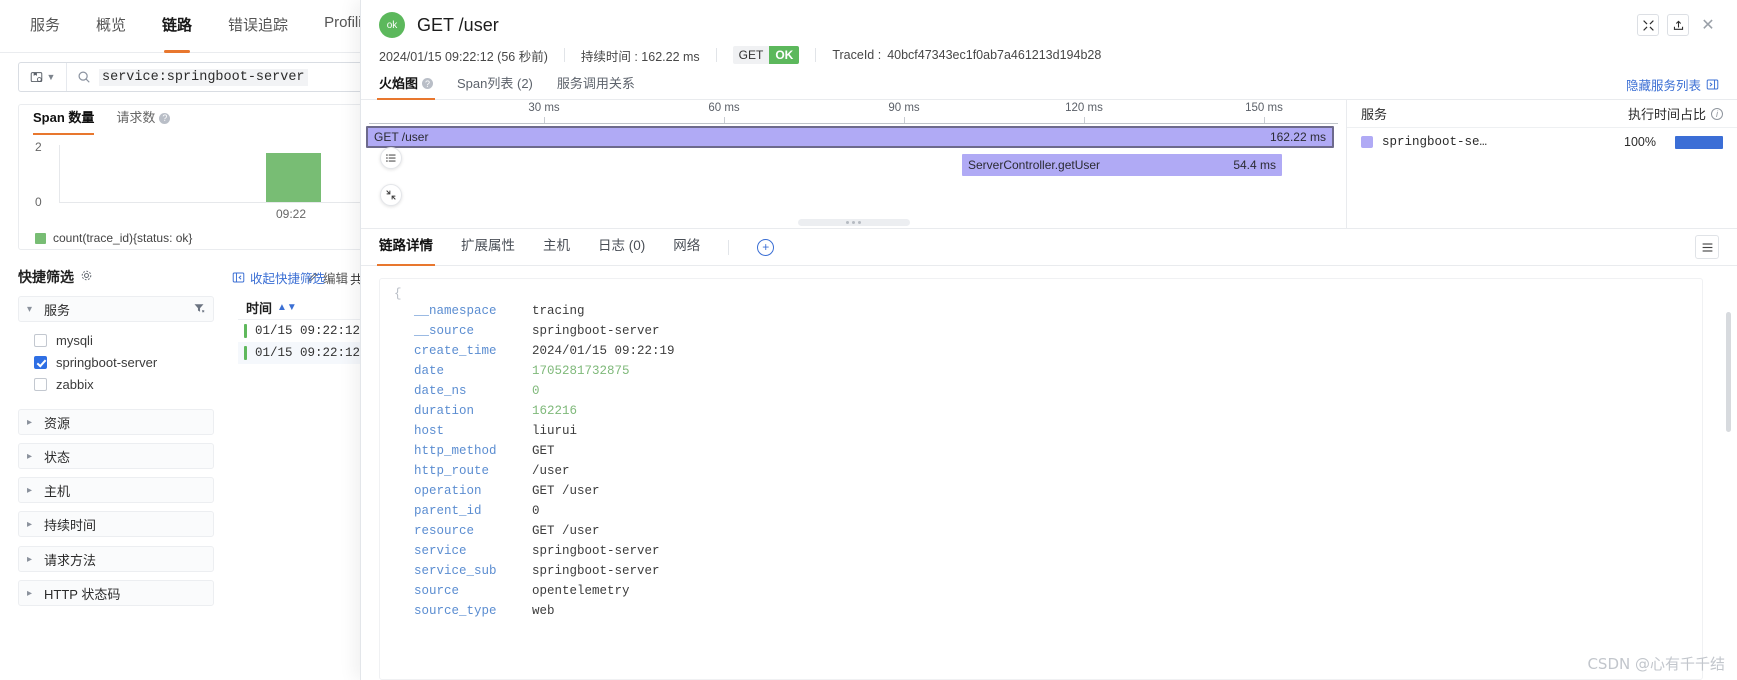 Image resolution: width=1737 pixels, height=680 pixels. I want to click on filter-clear-icon, so click(199, 309).